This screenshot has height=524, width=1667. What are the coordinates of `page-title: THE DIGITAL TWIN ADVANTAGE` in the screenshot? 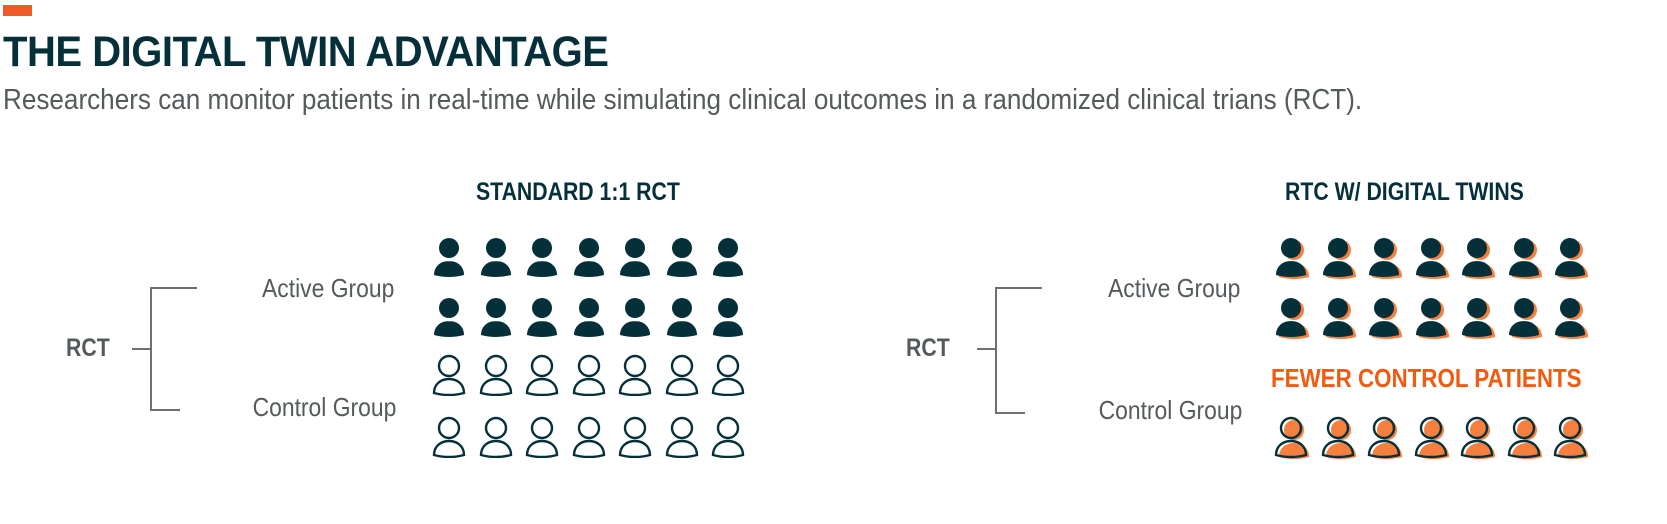 It's located at (306, 52).